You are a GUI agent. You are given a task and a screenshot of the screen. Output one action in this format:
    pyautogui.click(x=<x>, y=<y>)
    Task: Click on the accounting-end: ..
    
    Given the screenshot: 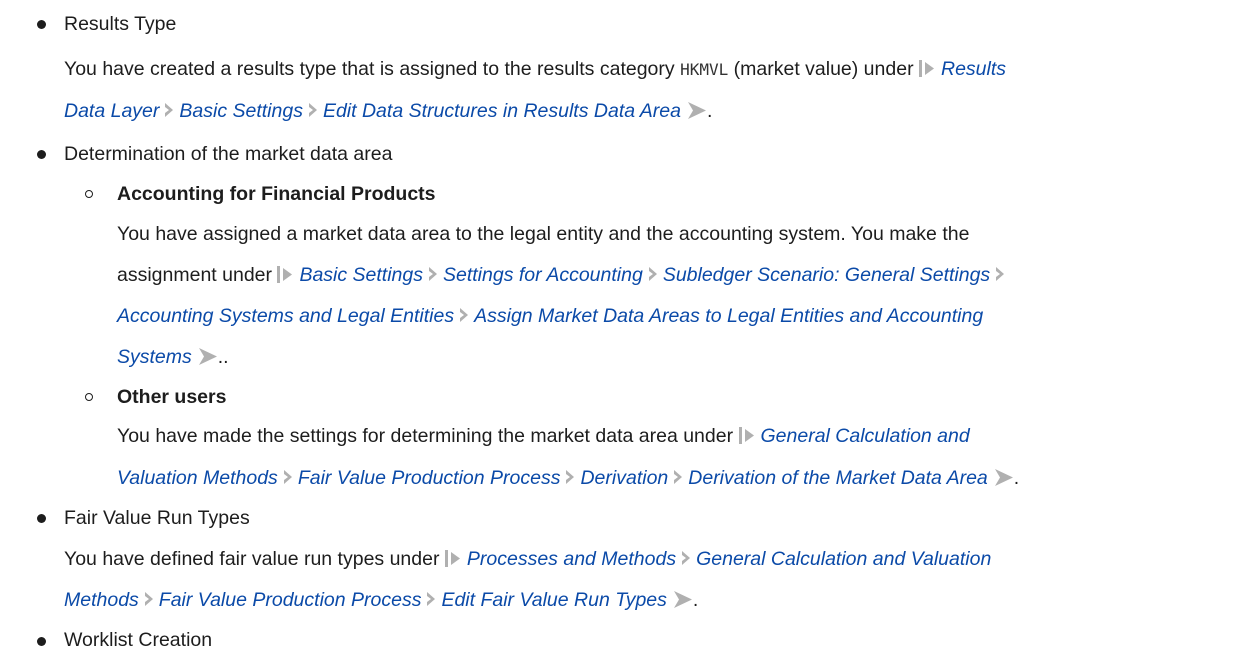 What is the action you would take?
    pyautogui.click(x=223, y=357)
    